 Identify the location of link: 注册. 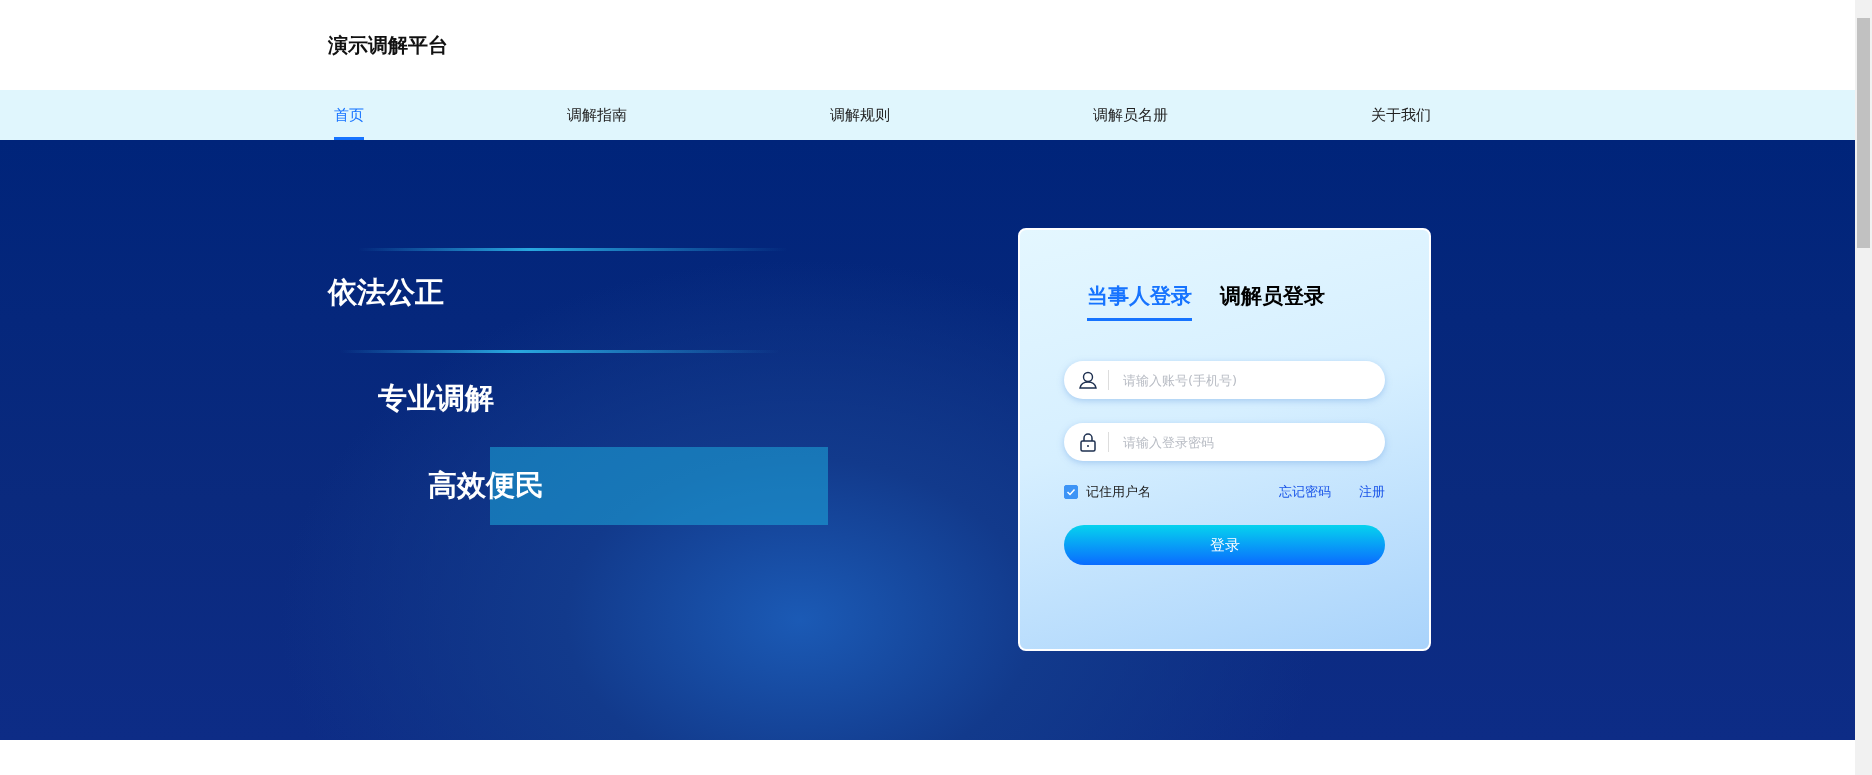
(1372, 492).